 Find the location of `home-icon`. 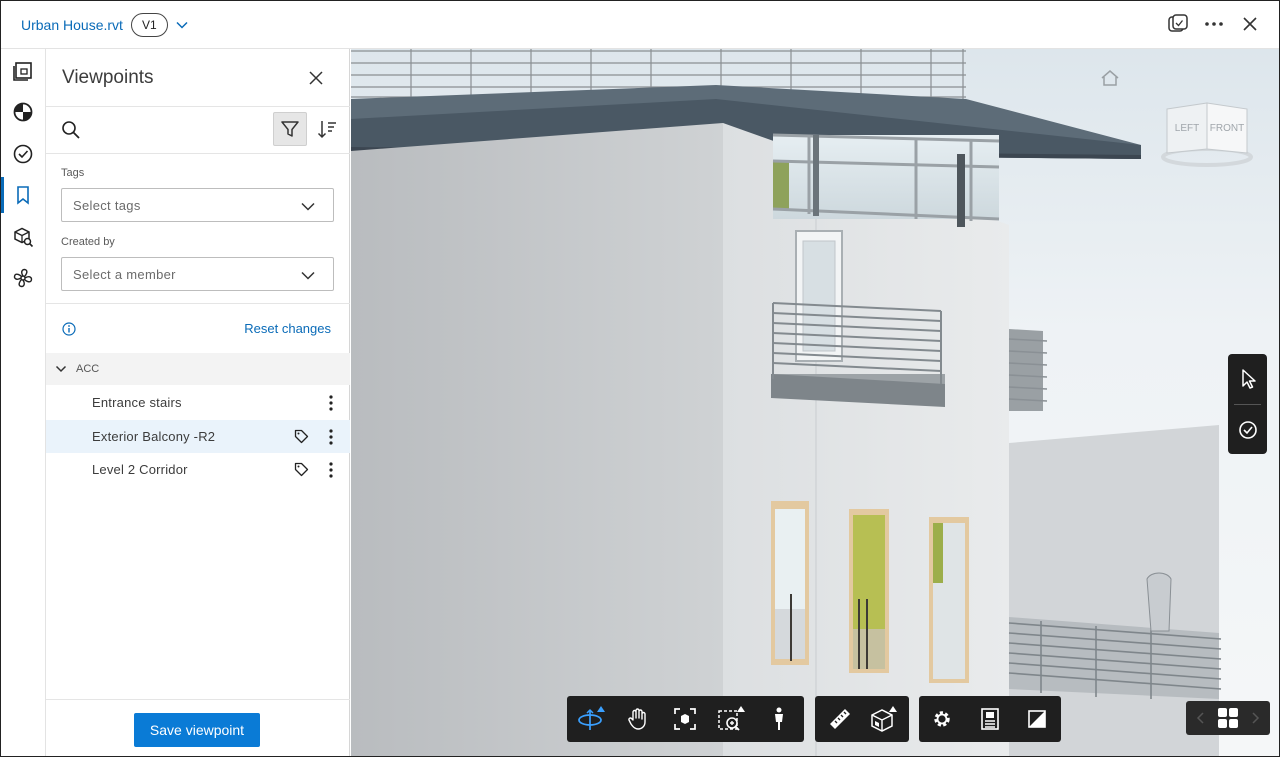

home-icon is located at coordinates (1110, 78).